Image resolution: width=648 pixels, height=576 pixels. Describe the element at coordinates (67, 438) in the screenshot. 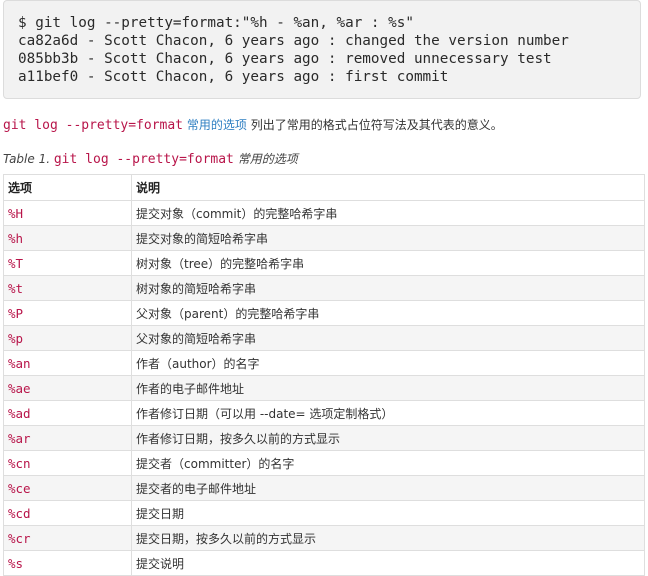

I see `option-cell: %ar` at that location.